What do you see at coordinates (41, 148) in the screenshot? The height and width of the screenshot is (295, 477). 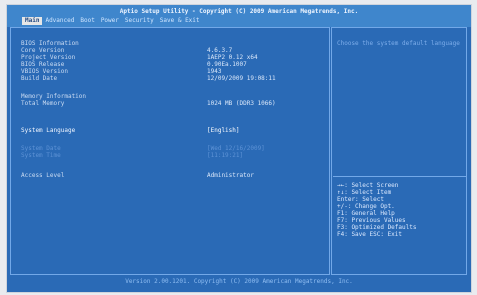 I see `system-date-label: System Date` at bounding box center [41, 148].